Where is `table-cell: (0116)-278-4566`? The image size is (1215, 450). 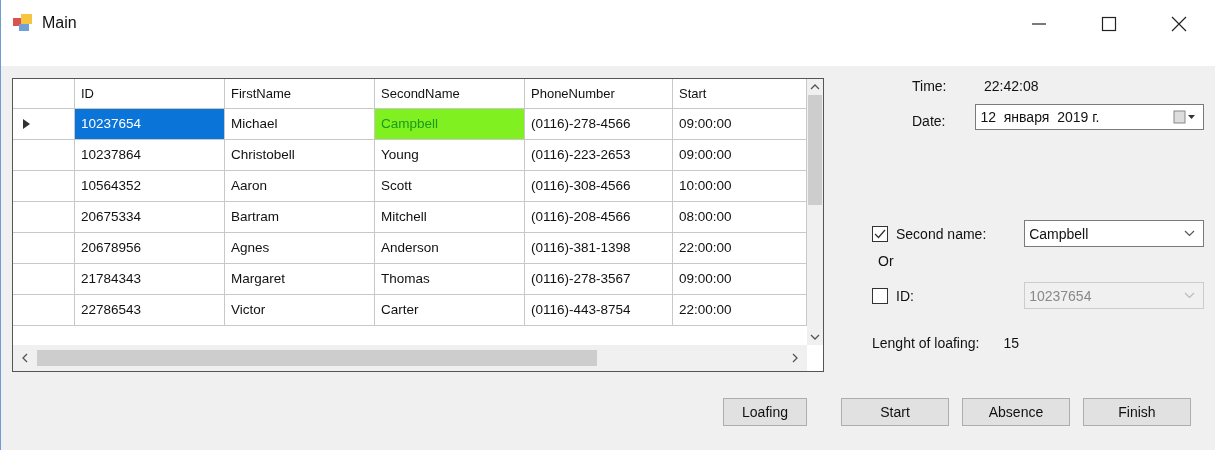
table-cell: (0116)-278-4566 is located at coordinates (599, 124).